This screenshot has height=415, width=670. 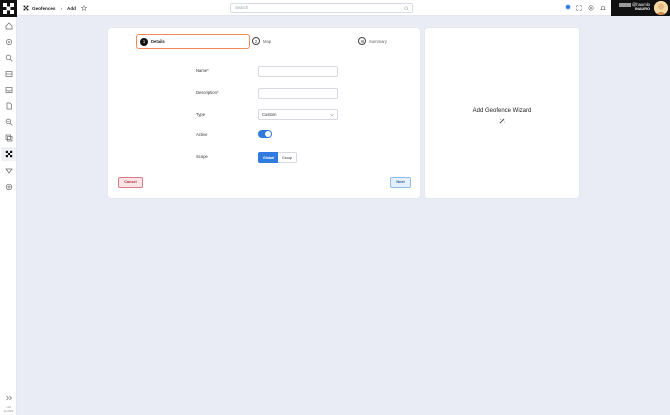 What do you see at coordinates (8, 154) in the screenshot?
I see `geofences-icon` at bounding box center [8, 154].